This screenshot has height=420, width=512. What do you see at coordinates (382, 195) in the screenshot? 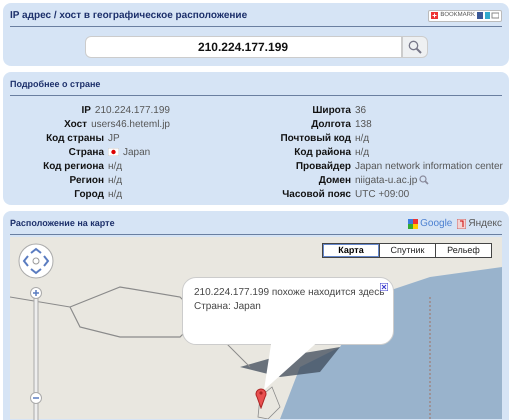
I see `field-value: UTC +09:00` at bounding box center [382, 195].